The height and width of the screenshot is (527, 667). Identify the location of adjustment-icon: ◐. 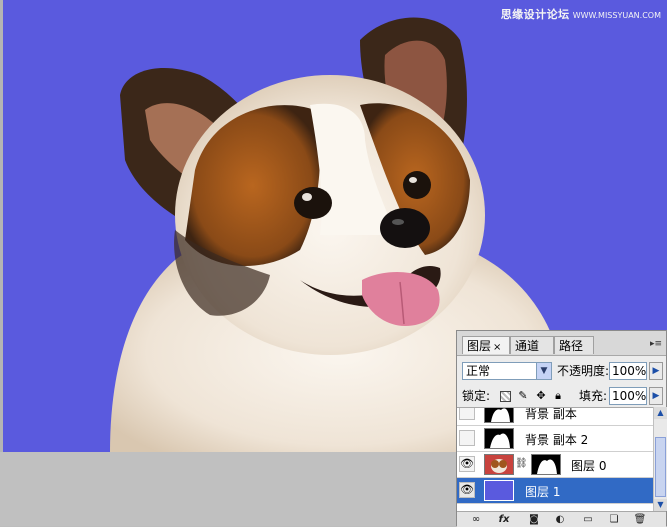
(560, 519).